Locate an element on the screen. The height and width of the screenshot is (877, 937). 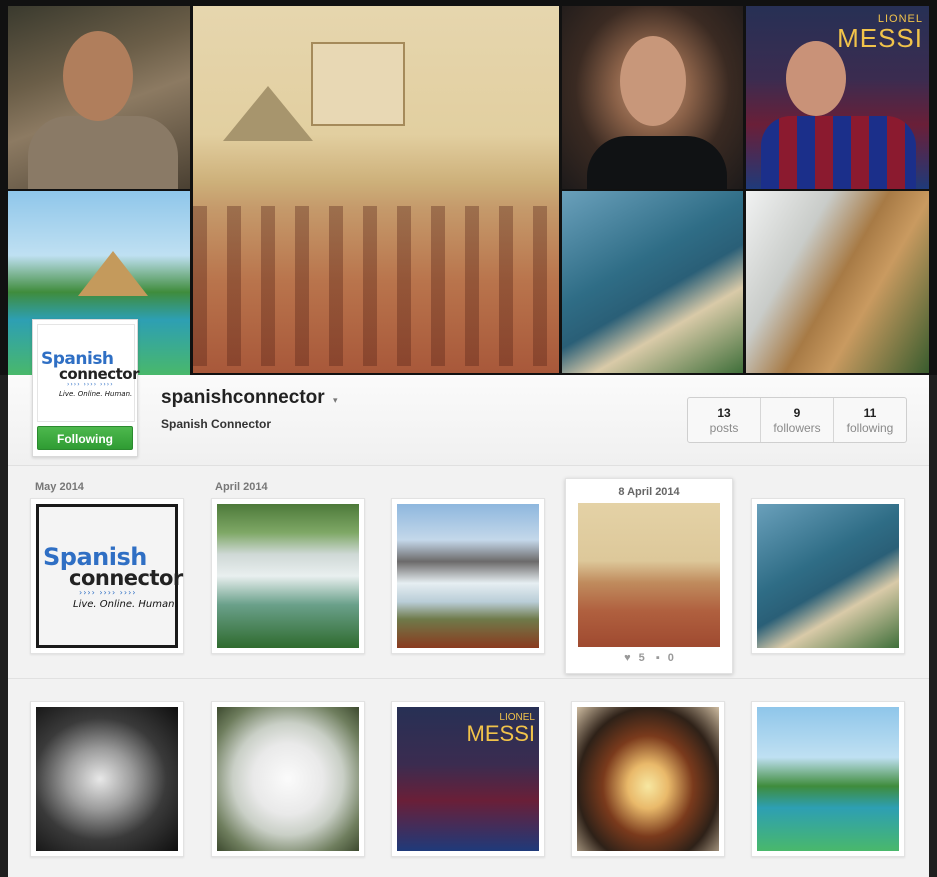
post-food-plate is located at coordinates (648, 779).